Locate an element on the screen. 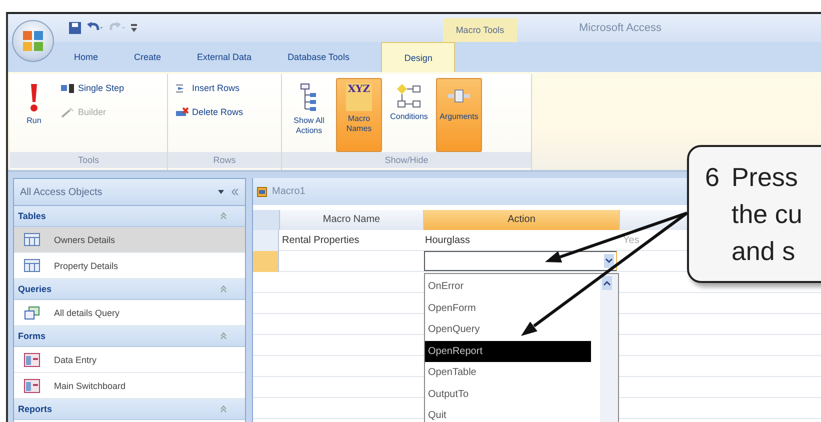 Image resolution: width=821 pixels, height=422 pixels. dropdown-icon is located at coordinates (609, 261).